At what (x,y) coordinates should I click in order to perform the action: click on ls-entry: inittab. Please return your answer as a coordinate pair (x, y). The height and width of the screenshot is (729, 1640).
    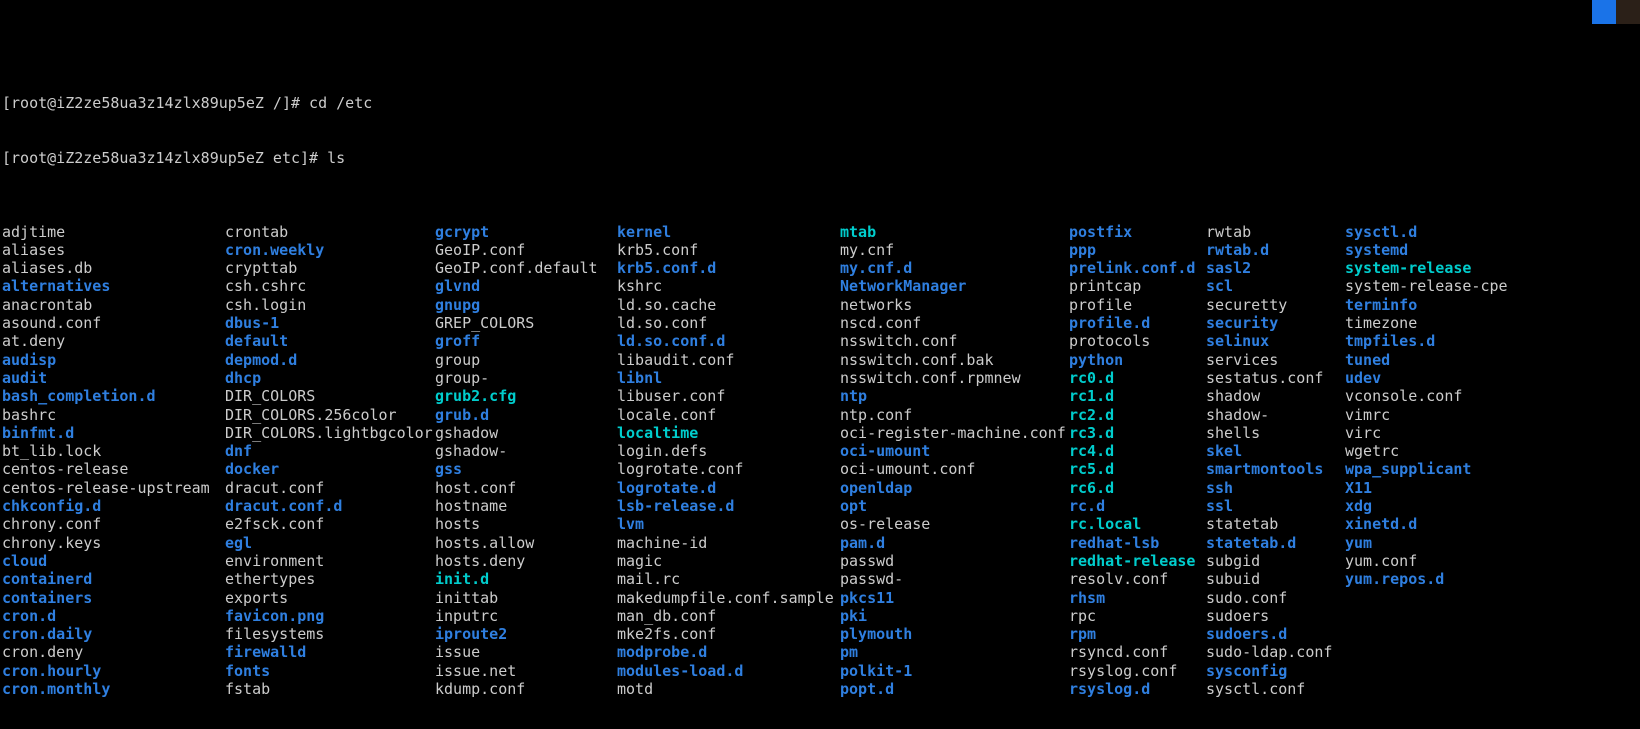
    Looking at the image, I should click on (467, 597).